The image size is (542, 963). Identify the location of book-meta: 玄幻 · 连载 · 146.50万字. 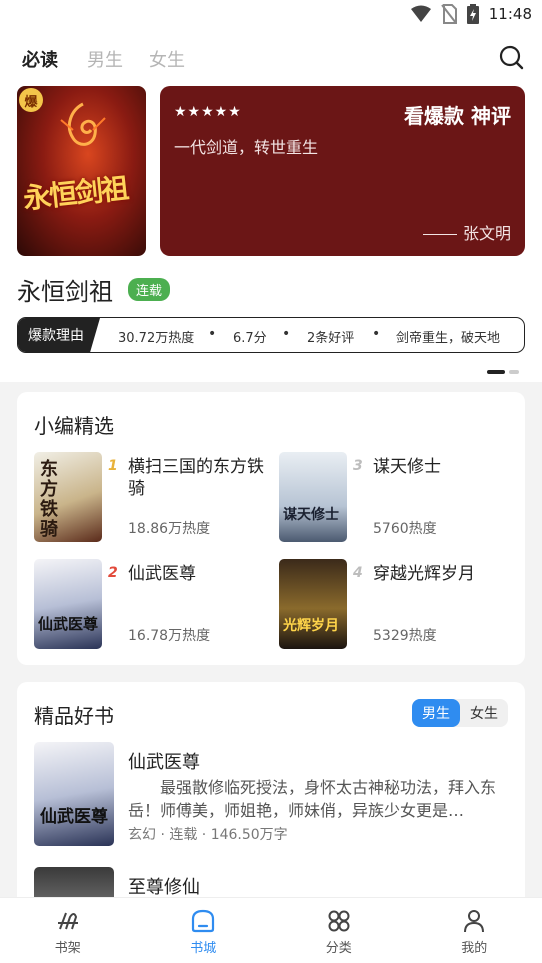
(208, 835).